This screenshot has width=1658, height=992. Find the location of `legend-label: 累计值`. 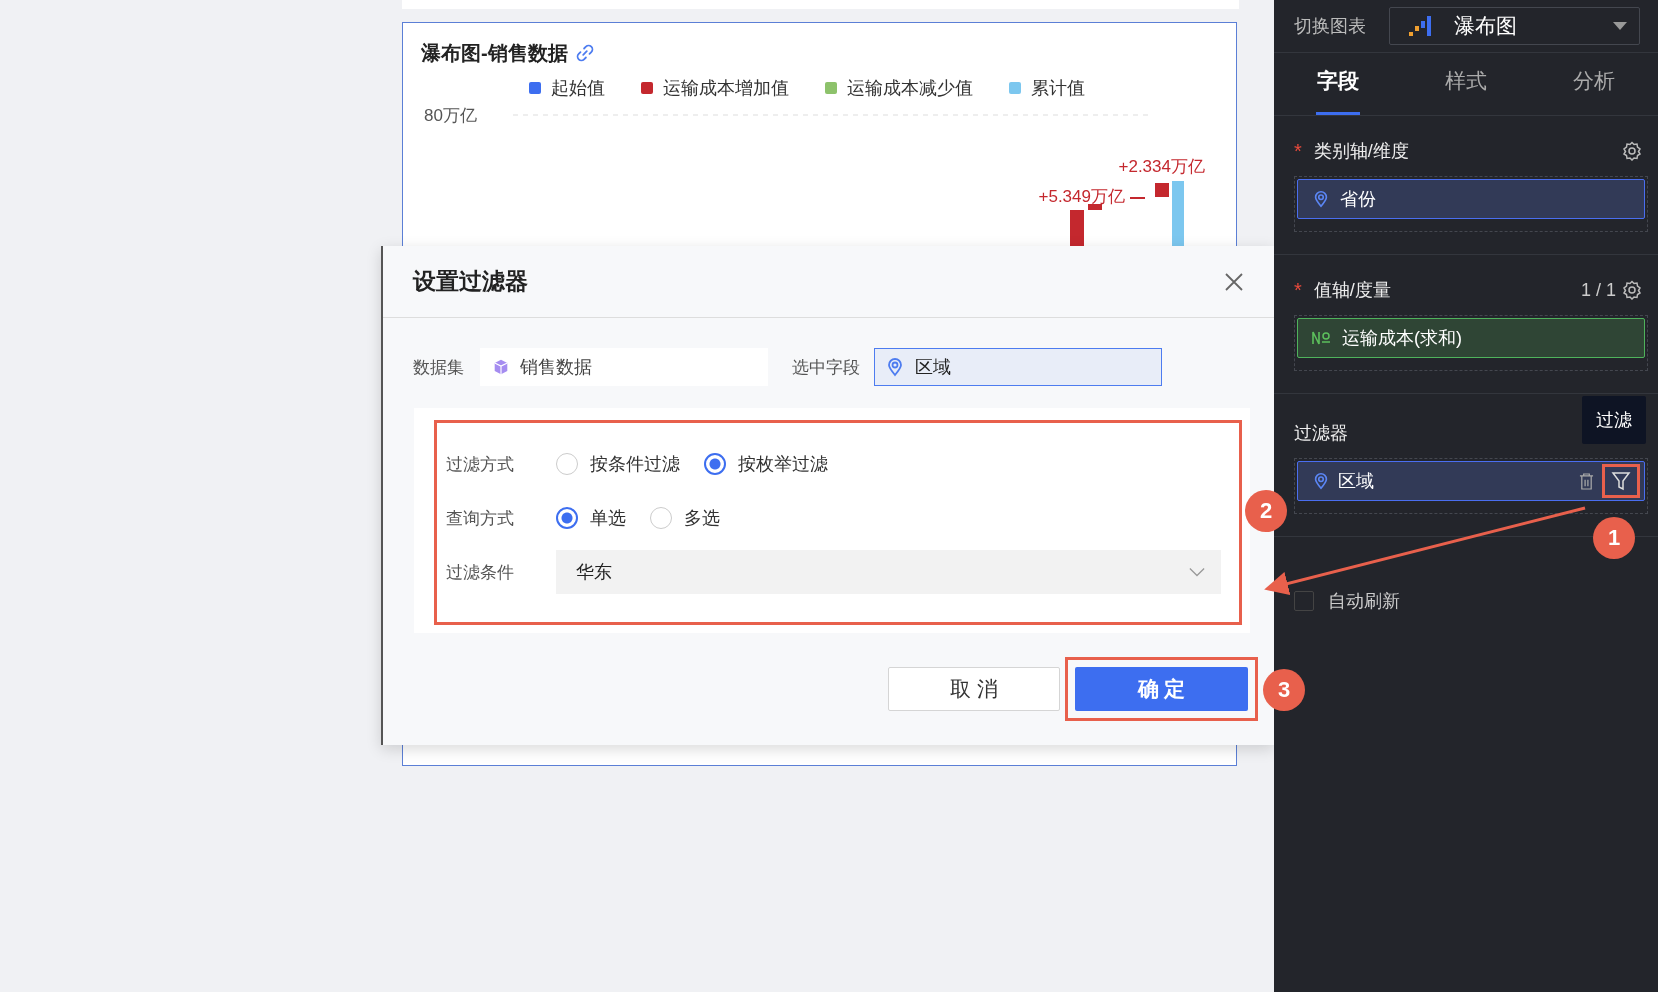

legend-label: 累计值 is located at coordinates (1058, 88).